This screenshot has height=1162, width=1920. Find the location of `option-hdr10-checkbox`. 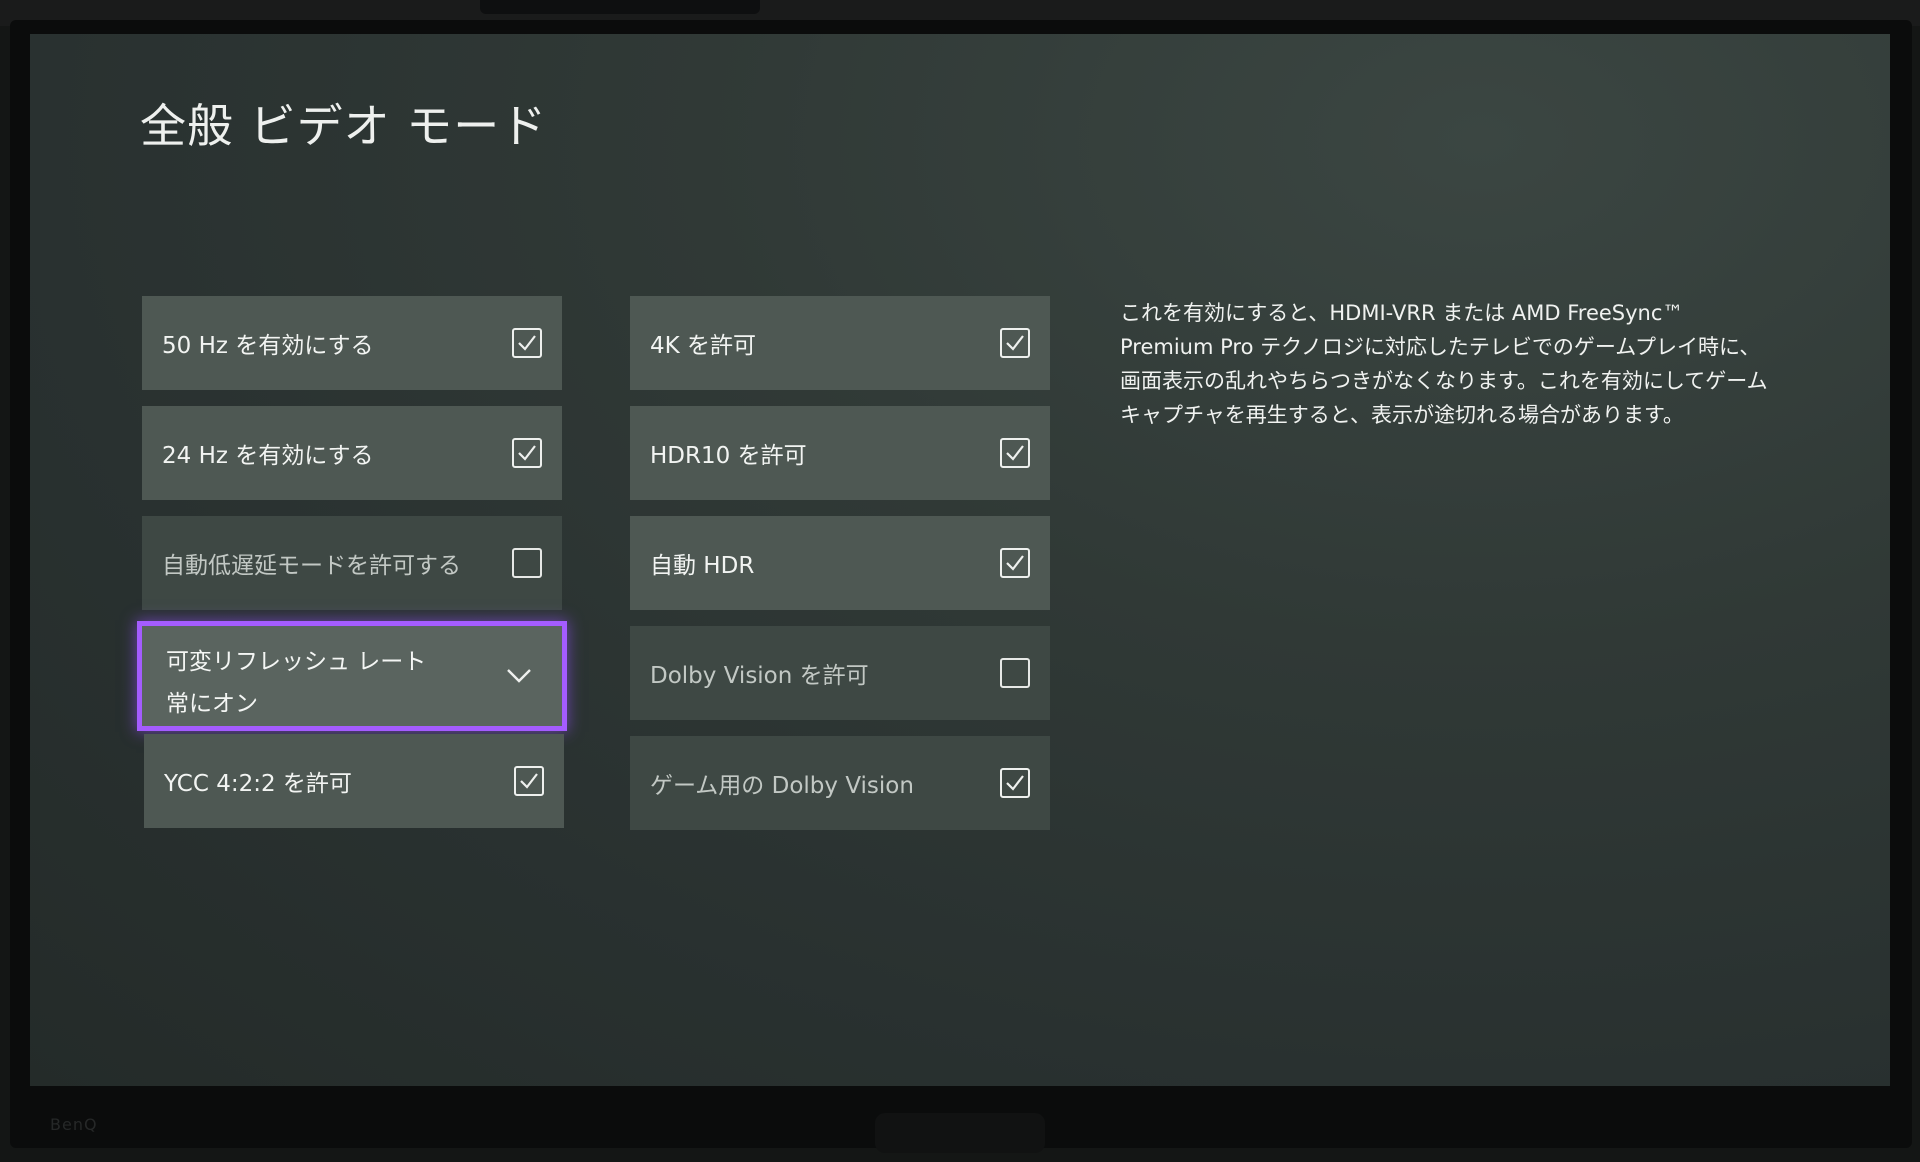

option-hdr10-checkbox is located at coordinates (1015, 453).